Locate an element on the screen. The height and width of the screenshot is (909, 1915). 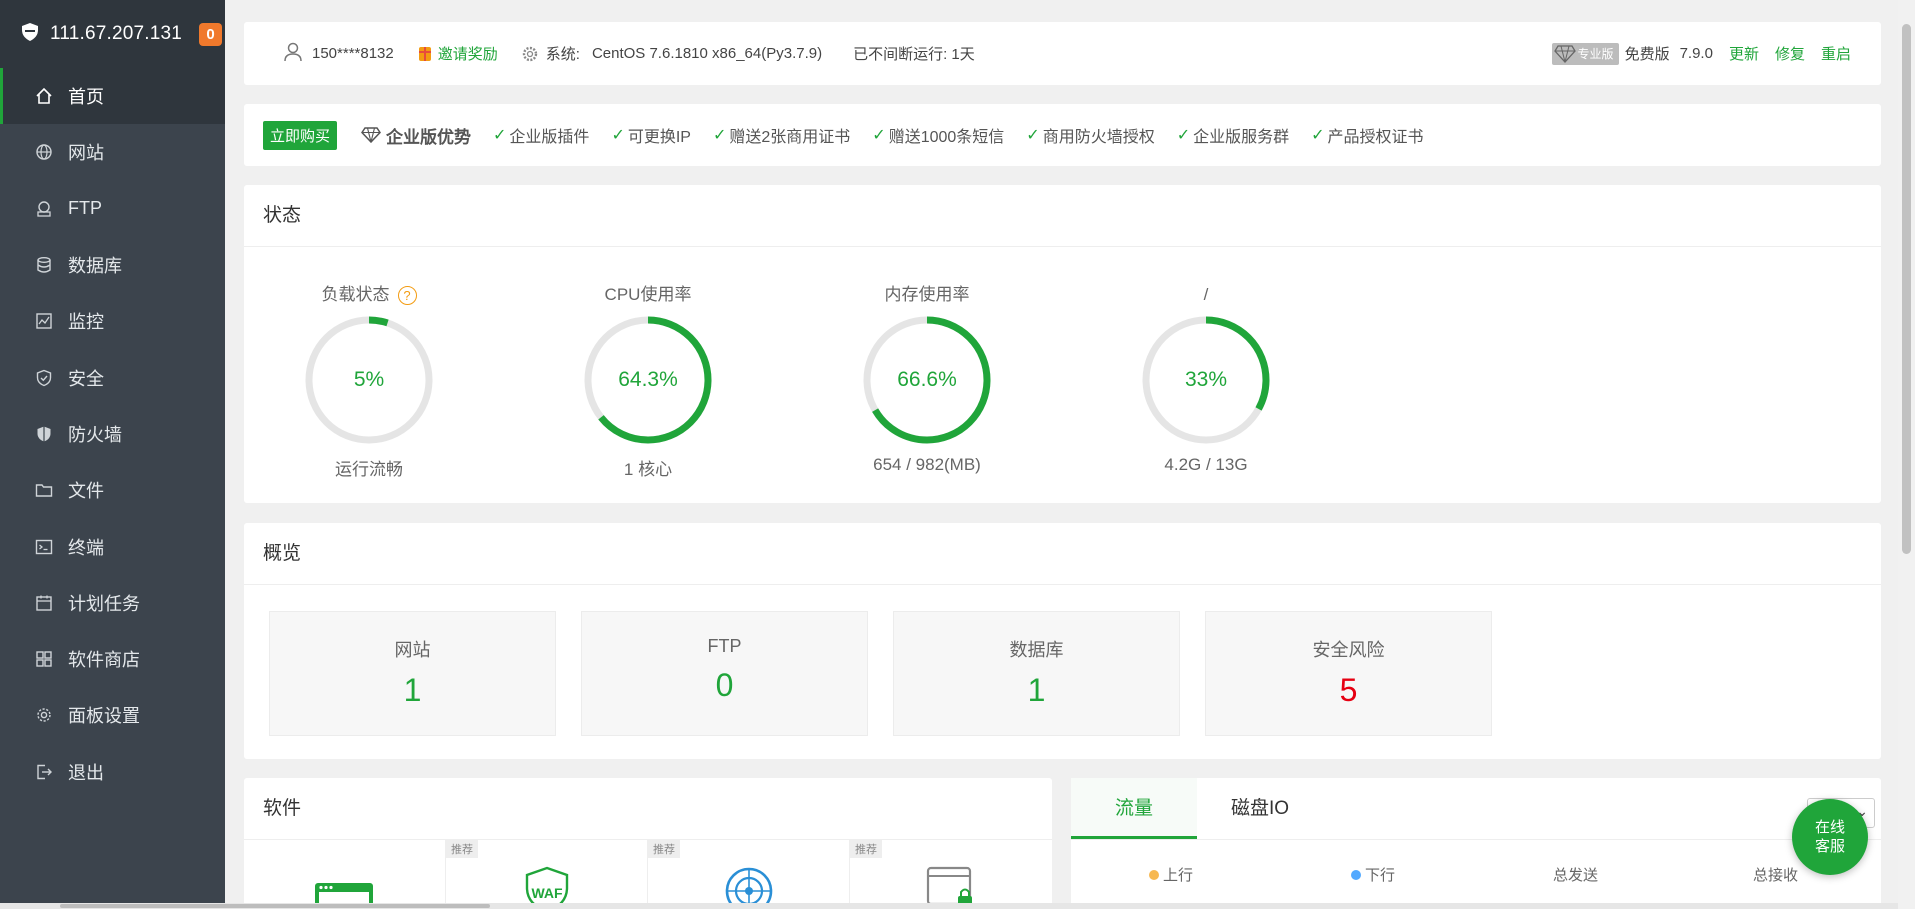
scrollbar-thumb is located at coordinates (1906, 289).